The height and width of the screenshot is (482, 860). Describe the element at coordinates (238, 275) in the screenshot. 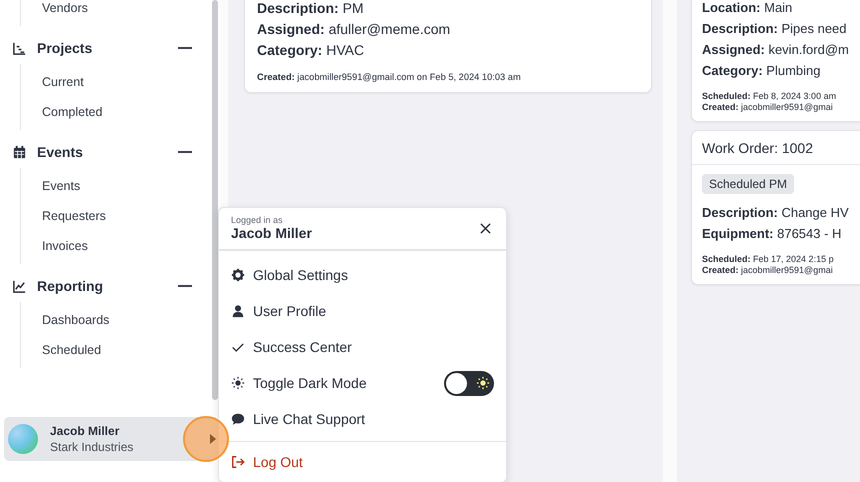

I see `gear-icon` at that location.